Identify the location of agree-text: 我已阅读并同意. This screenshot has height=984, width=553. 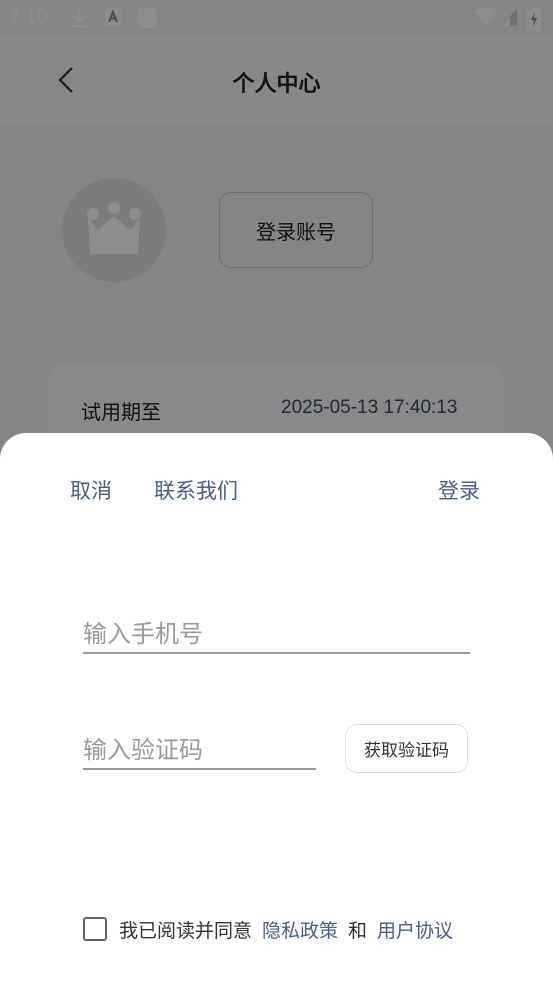
(186, 930).